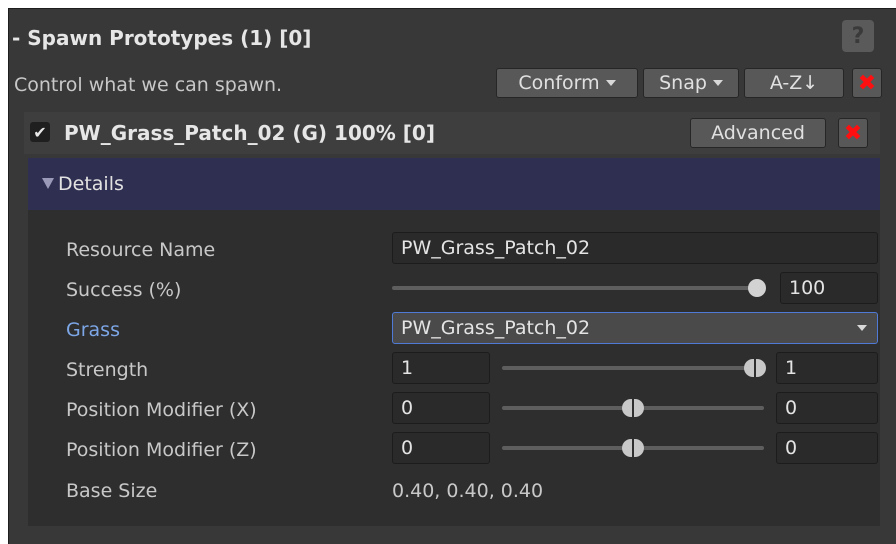 Image resolution: width=896 pixels, height=544 pixels. I want to click on base-size-label: Base Size, so click(112, 491).